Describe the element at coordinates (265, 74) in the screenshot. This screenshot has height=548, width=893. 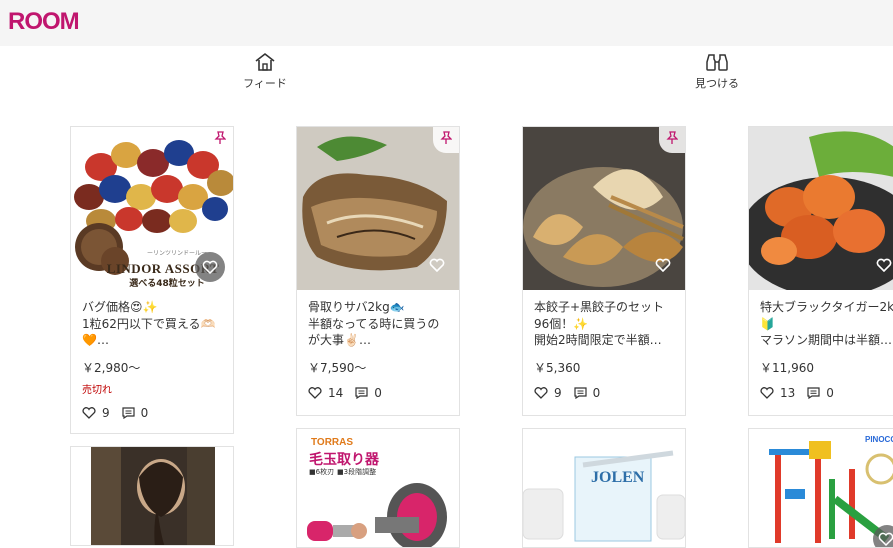
I see `nav-feed: フィード` at that location.